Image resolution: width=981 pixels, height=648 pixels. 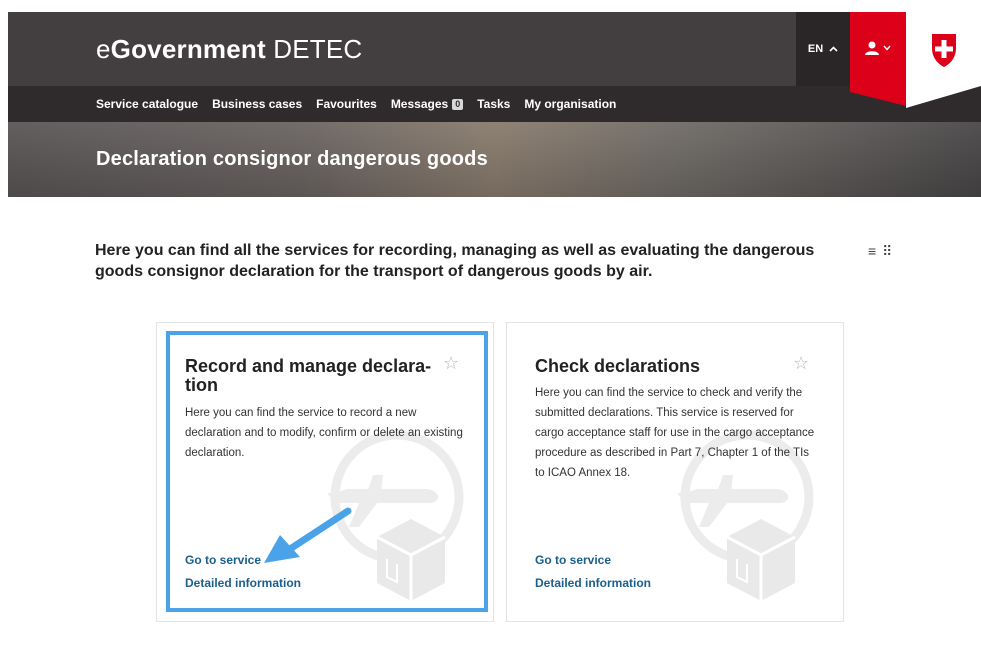 I want to click on brand-suffix: DETEC, so click(x=314, y=49).